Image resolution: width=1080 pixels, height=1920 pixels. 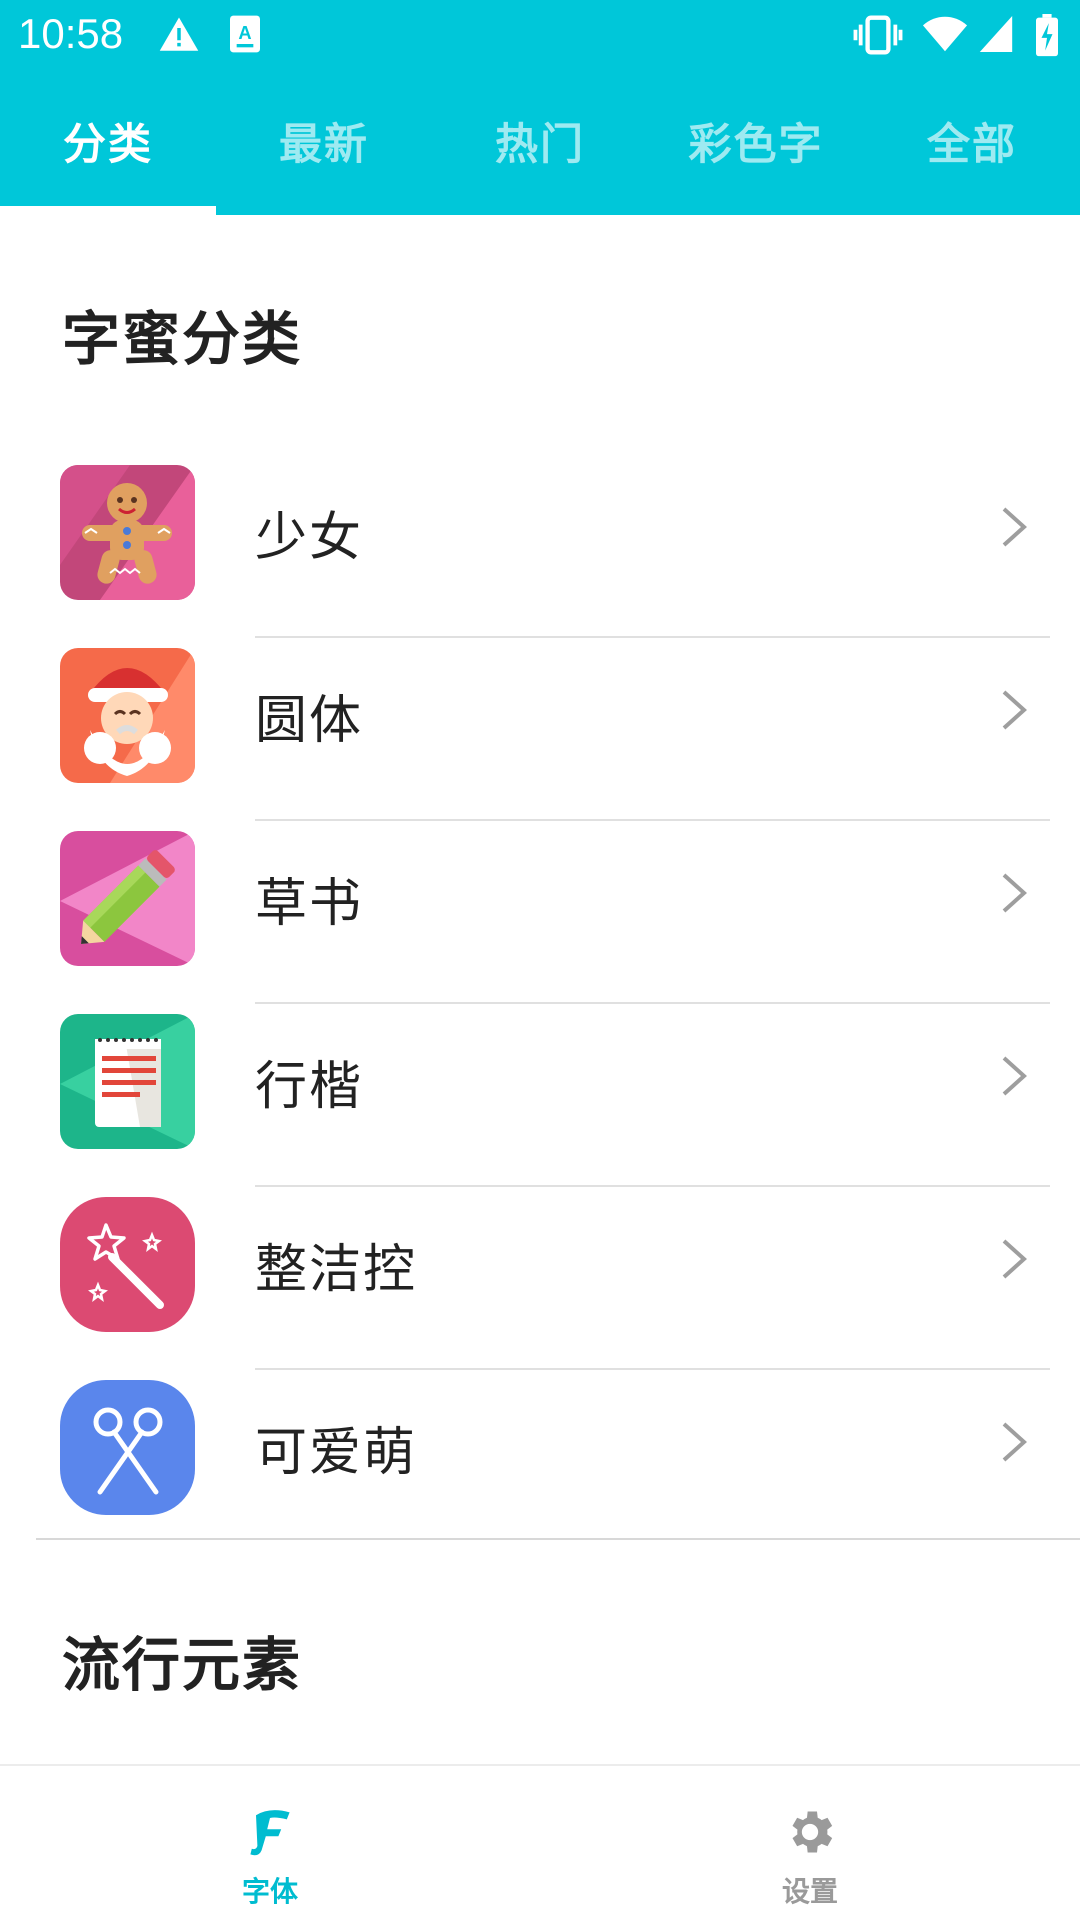 What do you see at coordinates (127, 1447) in the screenshot?
I see `scissors-icon` at bounding box center [127, 1447].